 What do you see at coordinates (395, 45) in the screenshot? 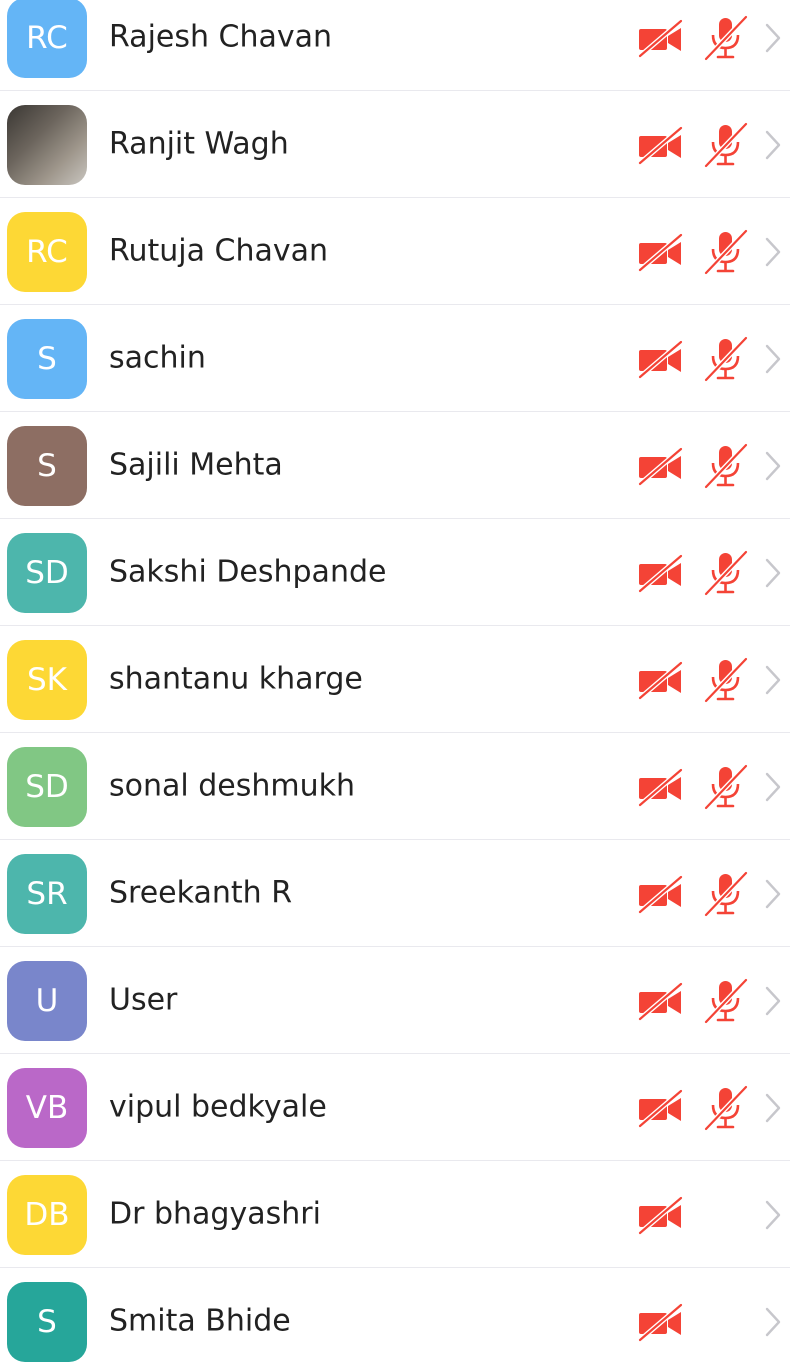
I see `participant-row: RC Rajesh Chavan` at bounding box center [395, 45].